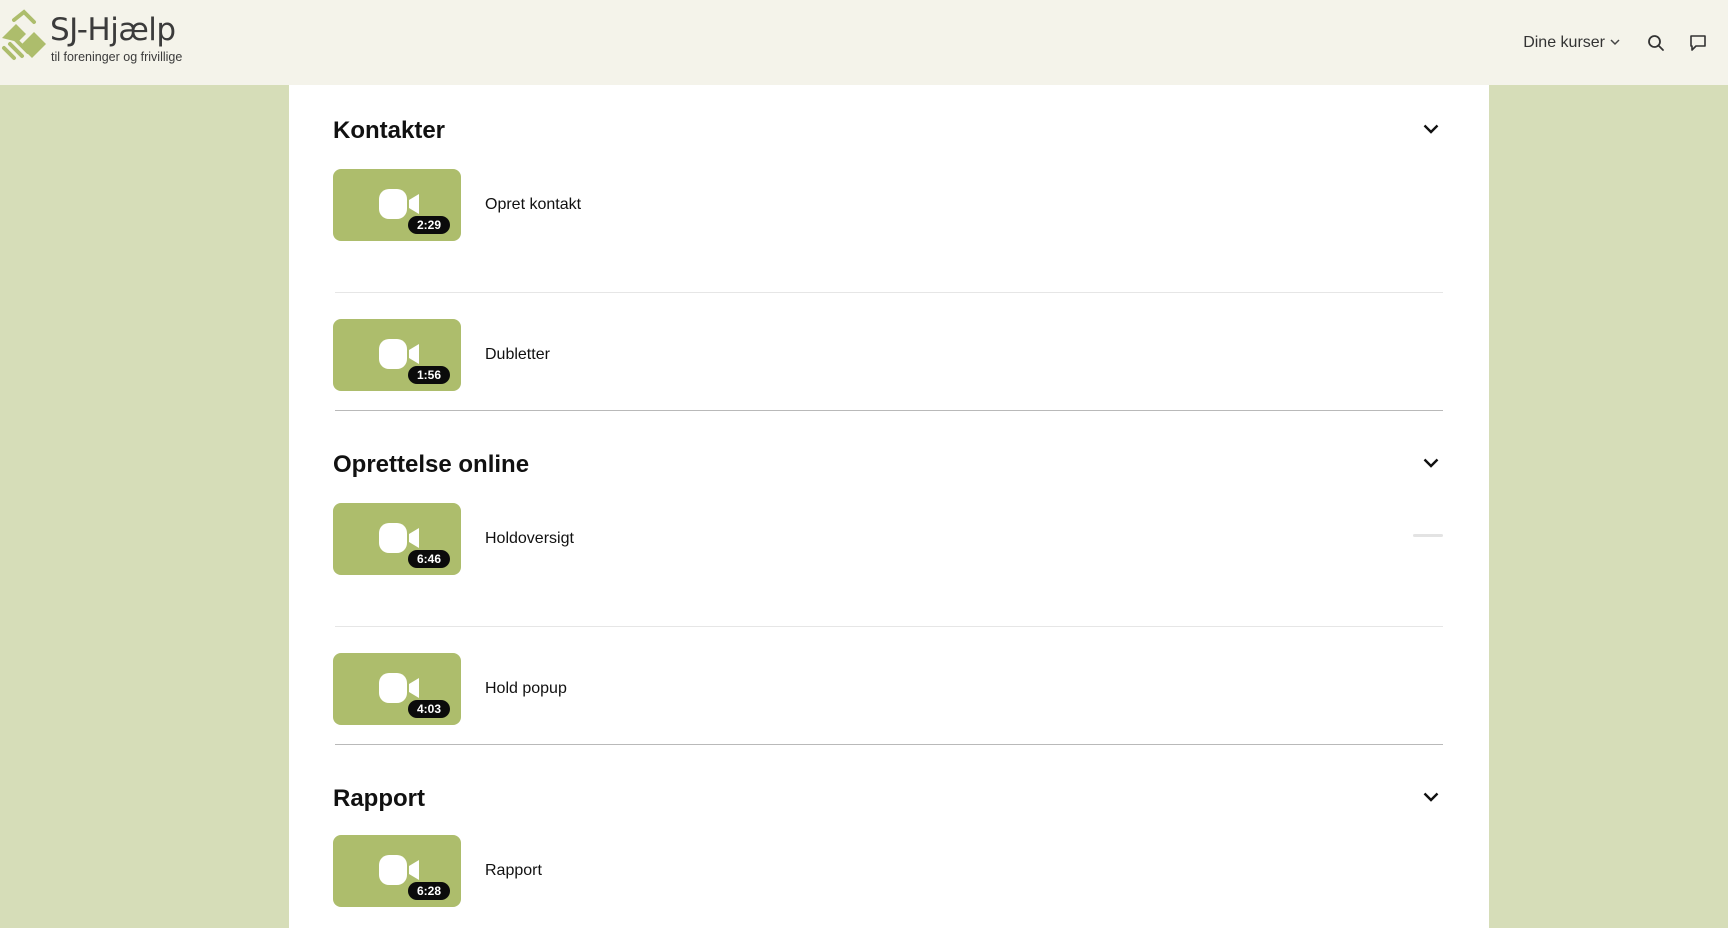 This screenshot has width=1728, height=928. I want to click on search-icon, so click(1656, 42).